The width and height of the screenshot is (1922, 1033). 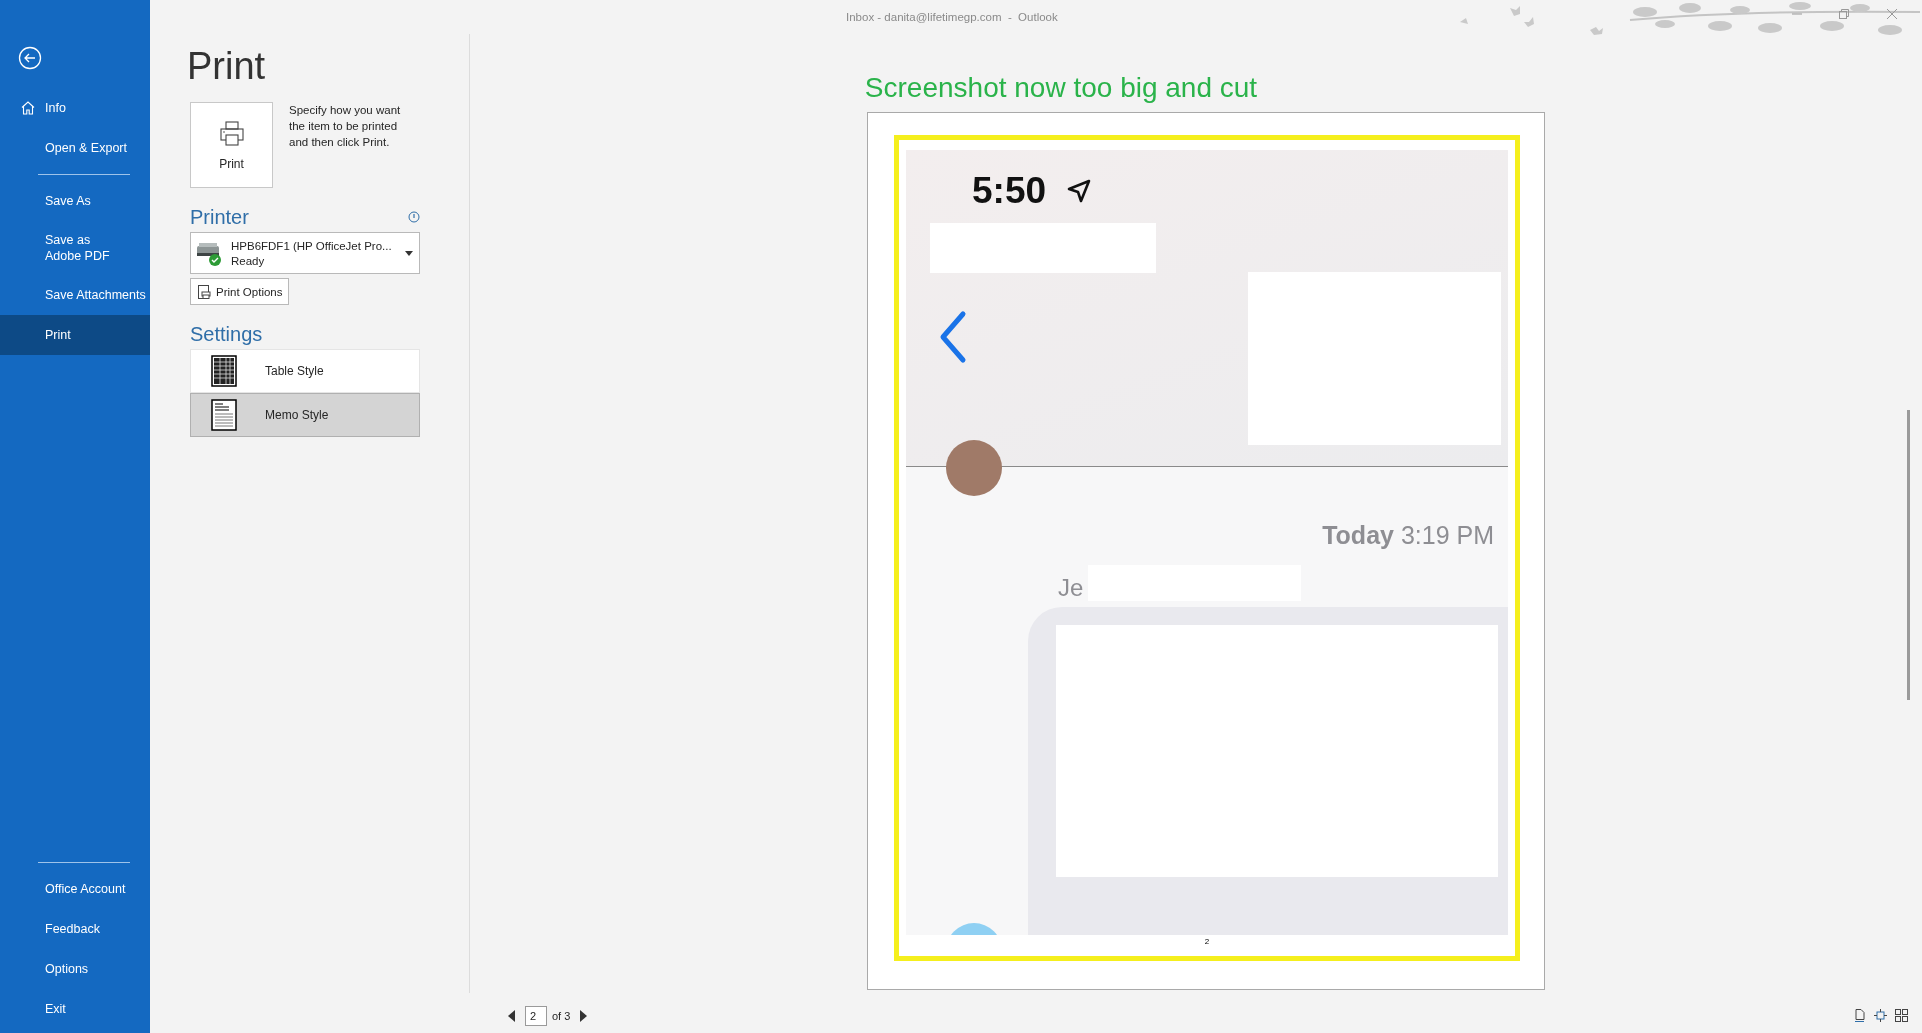 I want to click on style-option: Table Style, so click(x=305, y=371).